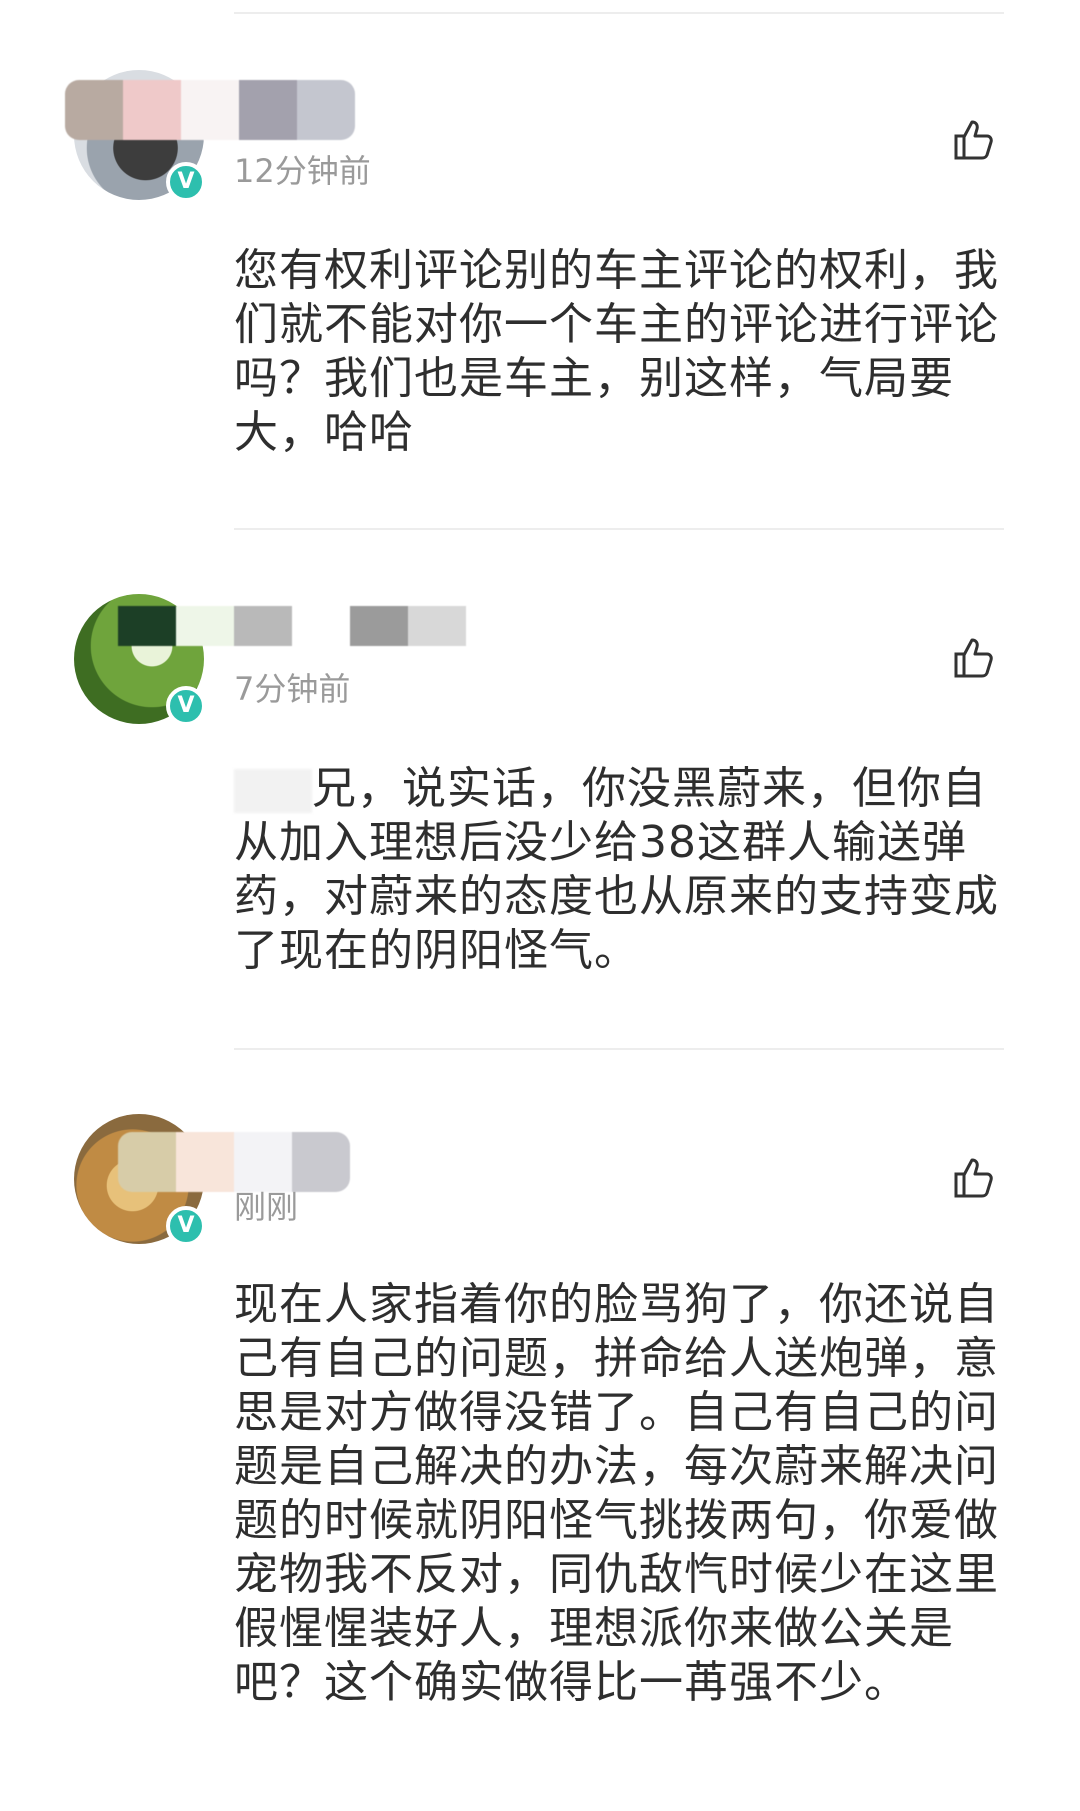 Image resolution: width=1080 pixels, height=1811 pixels. I want to click on redacted-mention, so click(273, 791).